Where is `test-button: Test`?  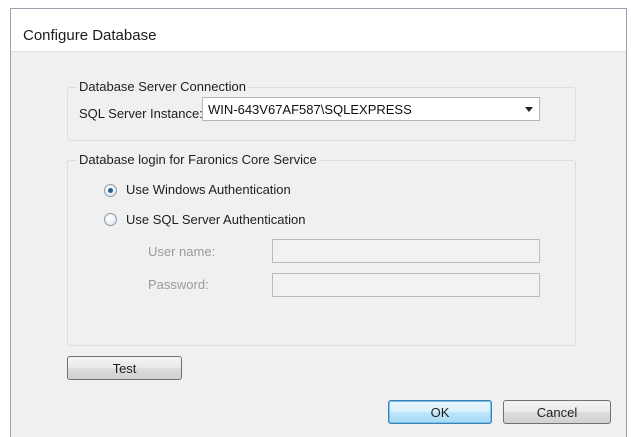 test-button: Test is located at coordinates (124, 368).